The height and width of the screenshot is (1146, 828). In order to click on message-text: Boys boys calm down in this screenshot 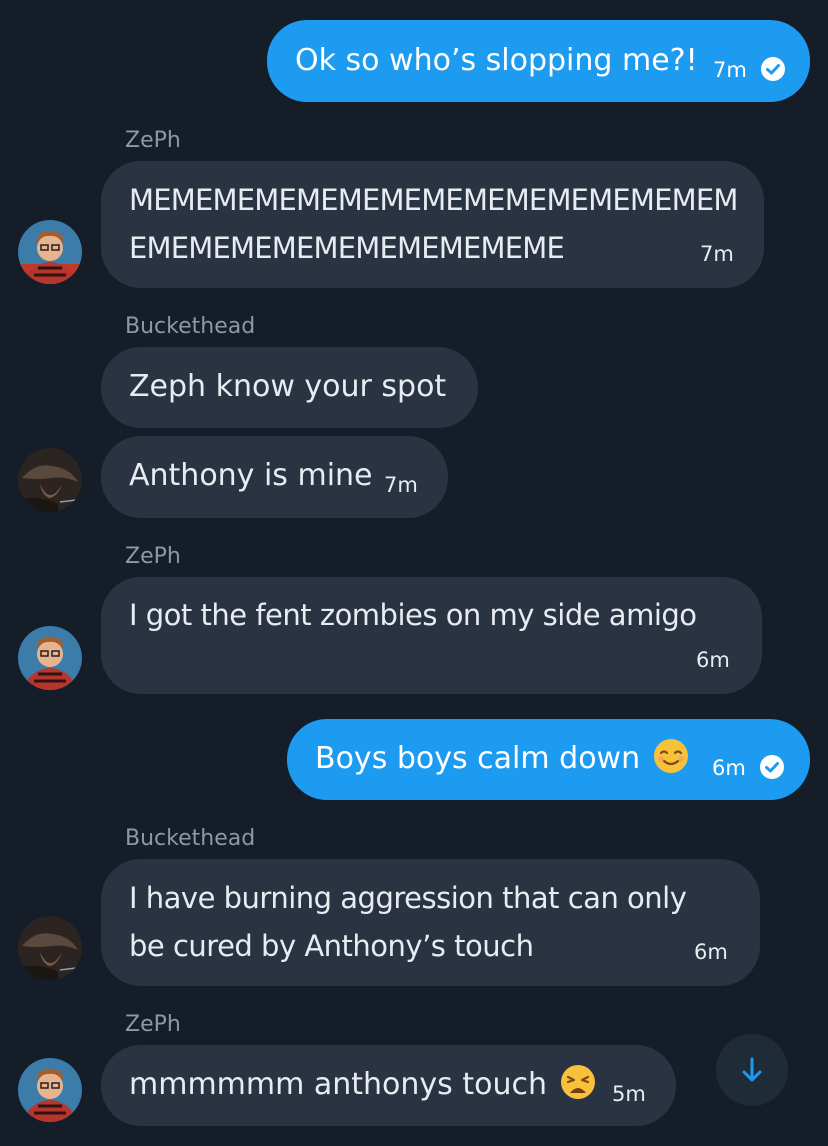, I will do `click(502, 762)`.